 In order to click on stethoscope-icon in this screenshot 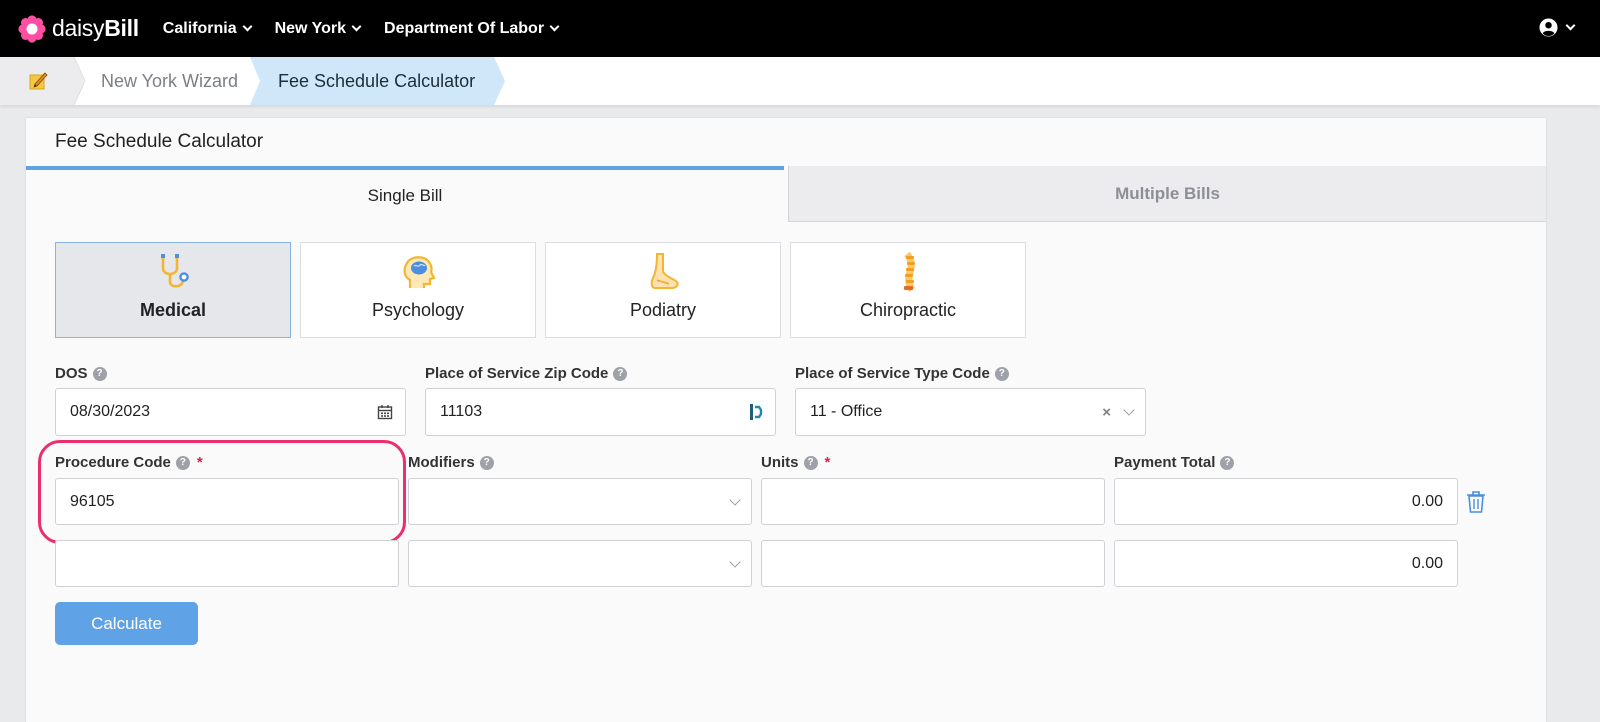, I will do `click(175, 271)`.